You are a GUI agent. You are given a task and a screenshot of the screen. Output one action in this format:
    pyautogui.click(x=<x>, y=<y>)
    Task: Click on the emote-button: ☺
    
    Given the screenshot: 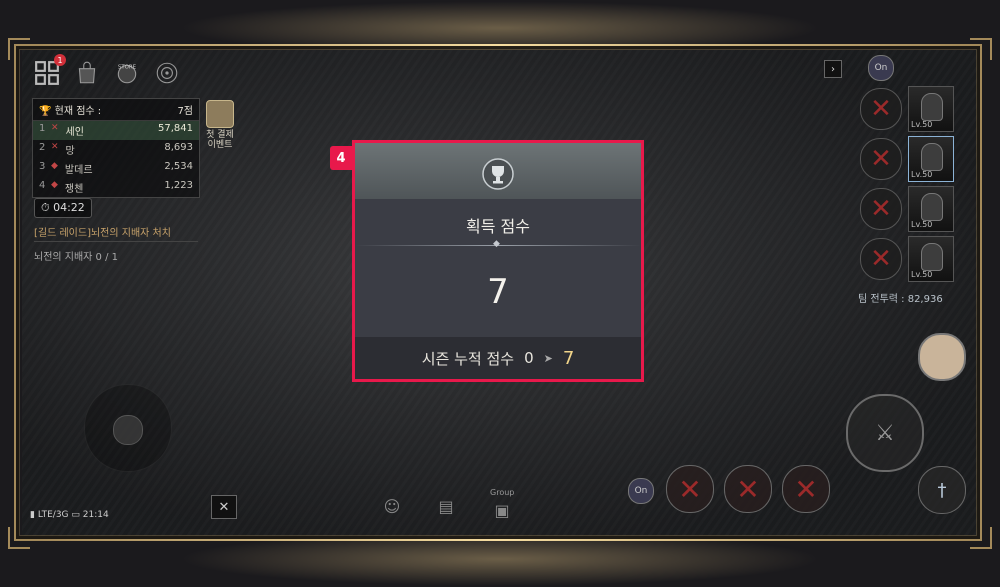 What is the action you would take?
    pyautogui.click(x=392, y=506)
    